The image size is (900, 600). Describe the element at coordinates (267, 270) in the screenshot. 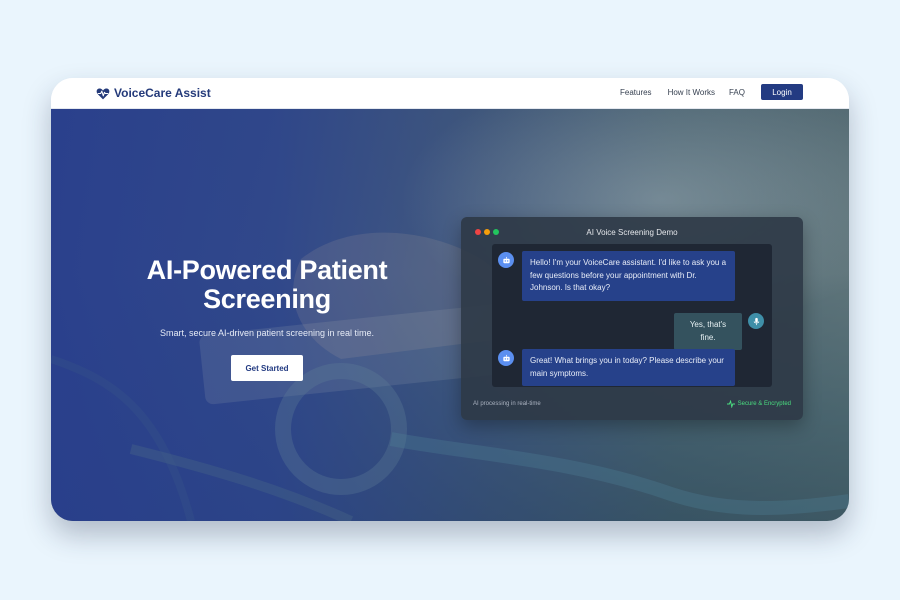

I see `hero-title-line1: AI-Powered Patient` at that location.